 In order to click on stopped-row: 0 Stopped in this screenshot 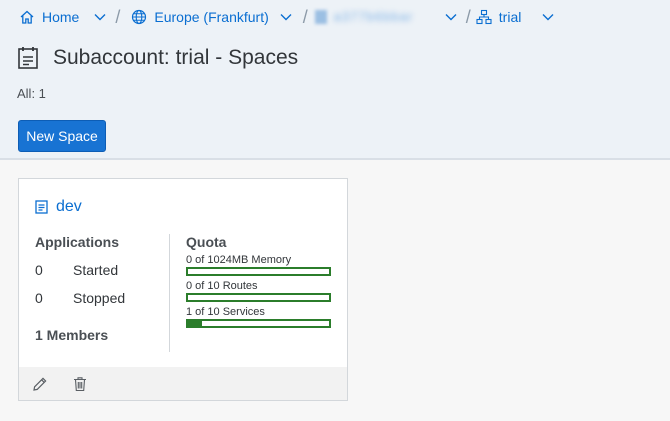, I will do `click(102, 298)`.